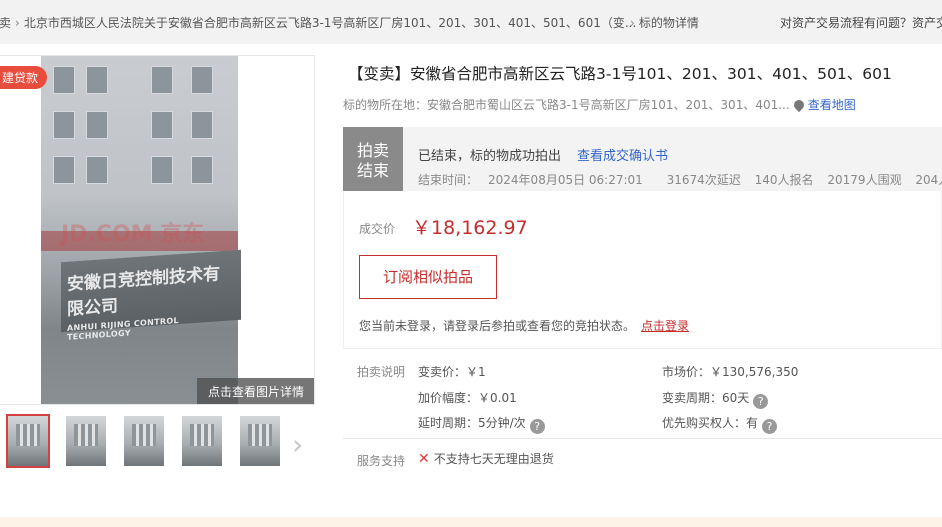  Describe the element at coordinates (472, 423) in the screenshot. I see `delay-period-text: 延时周期：5分钟/次` at that location.